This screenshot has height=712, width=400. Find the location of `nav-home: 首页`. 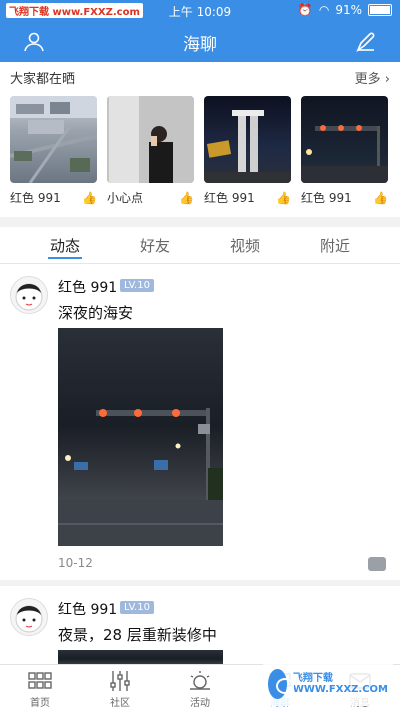

nav-home: 首页 is located at coordinates (40, 688).